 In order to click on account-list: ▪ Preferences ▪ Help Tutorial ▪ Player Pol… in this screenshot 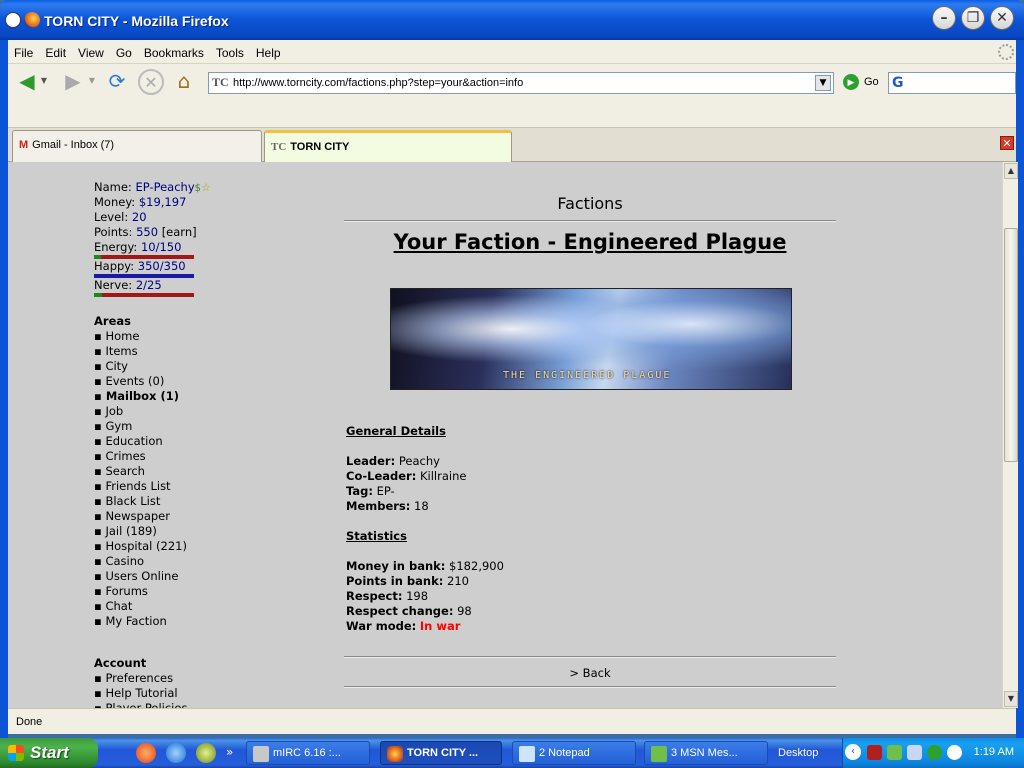, I will do `click(204, 689)`.